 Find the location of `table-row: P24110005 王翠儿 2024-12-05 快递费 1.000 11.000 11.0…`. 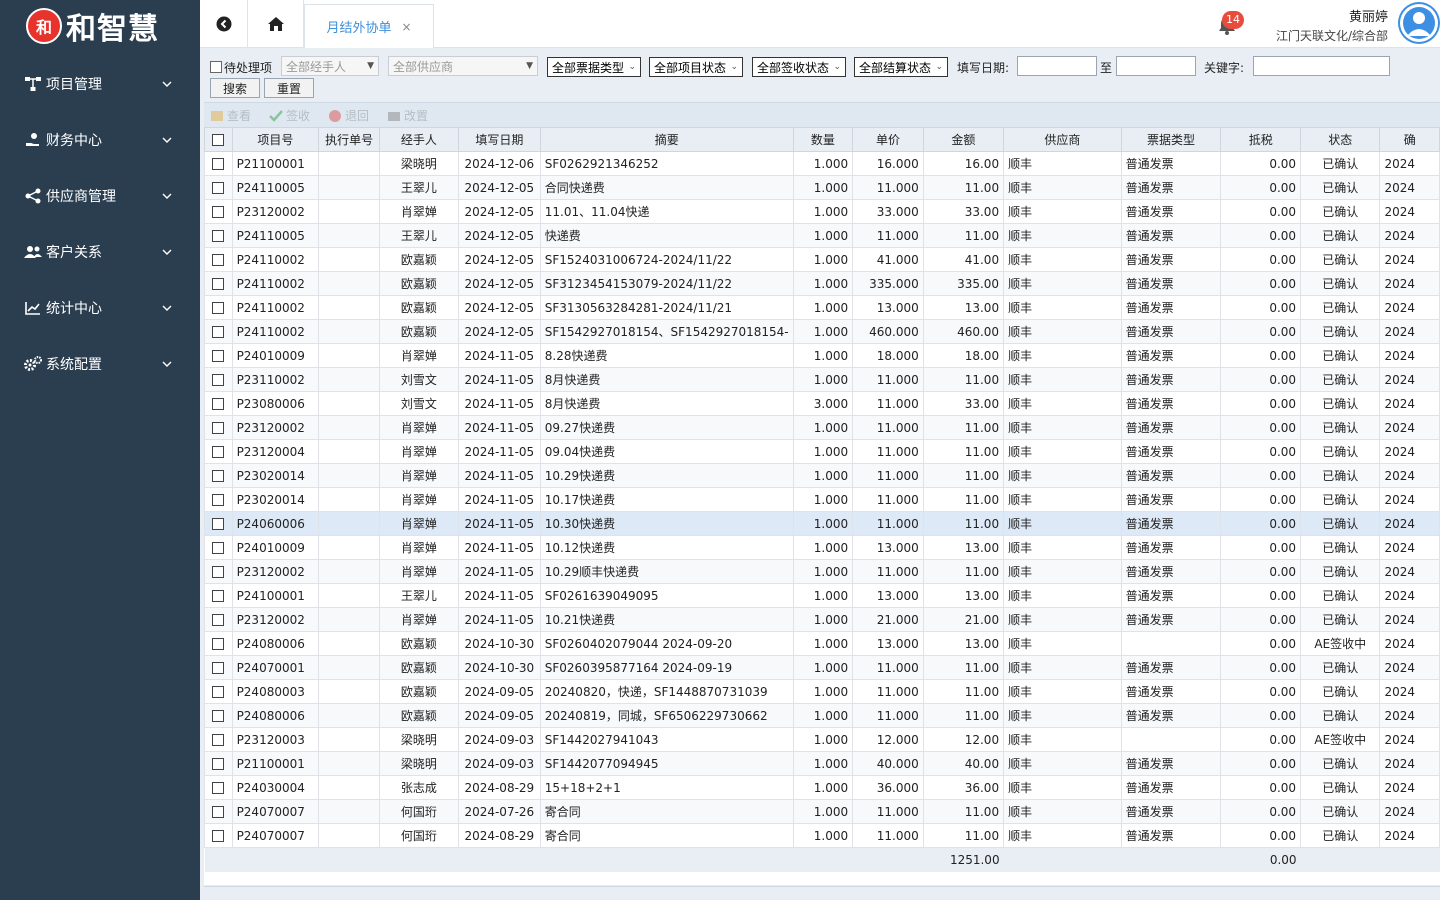

table-row: P24110005 王翠儿 2024-12-05 快递费 1.000 11.000 11.0… is located at coordinates (822, 235).